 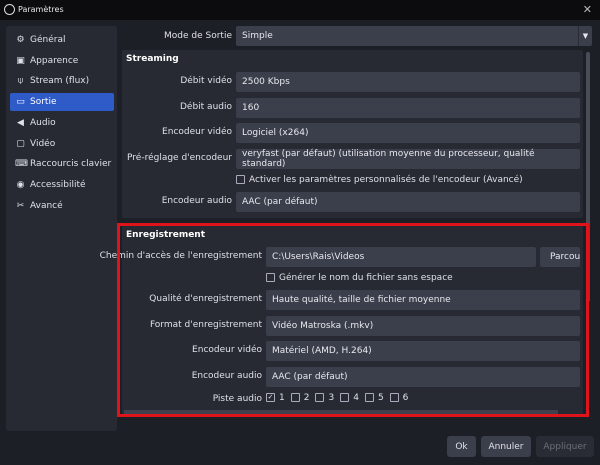 I want to click on title-bar: Paramètres ✕, so click(x=300, y=10).